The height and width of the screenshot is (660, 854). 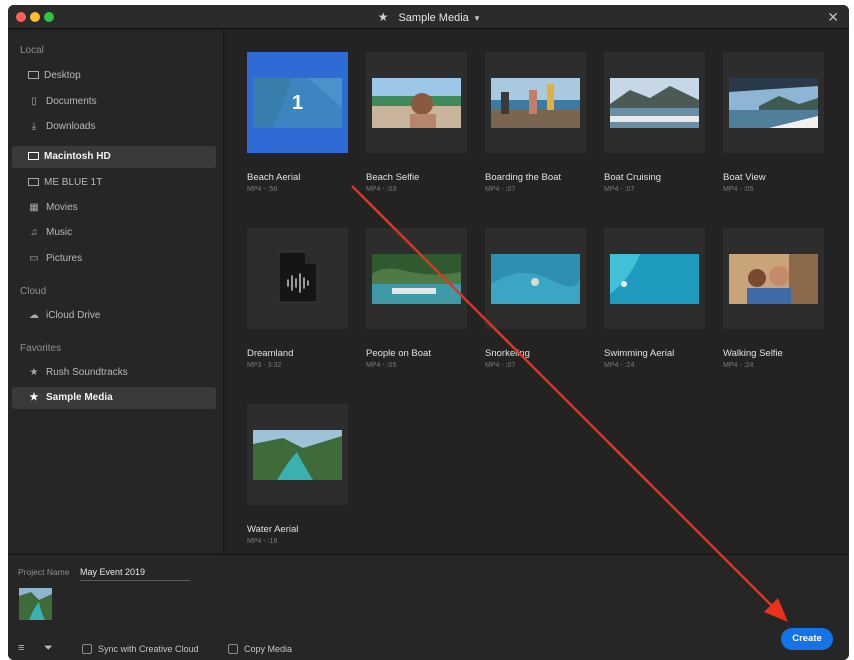 I want to click on swimming-aerial-thumbnail, so click(x=654, y=279).